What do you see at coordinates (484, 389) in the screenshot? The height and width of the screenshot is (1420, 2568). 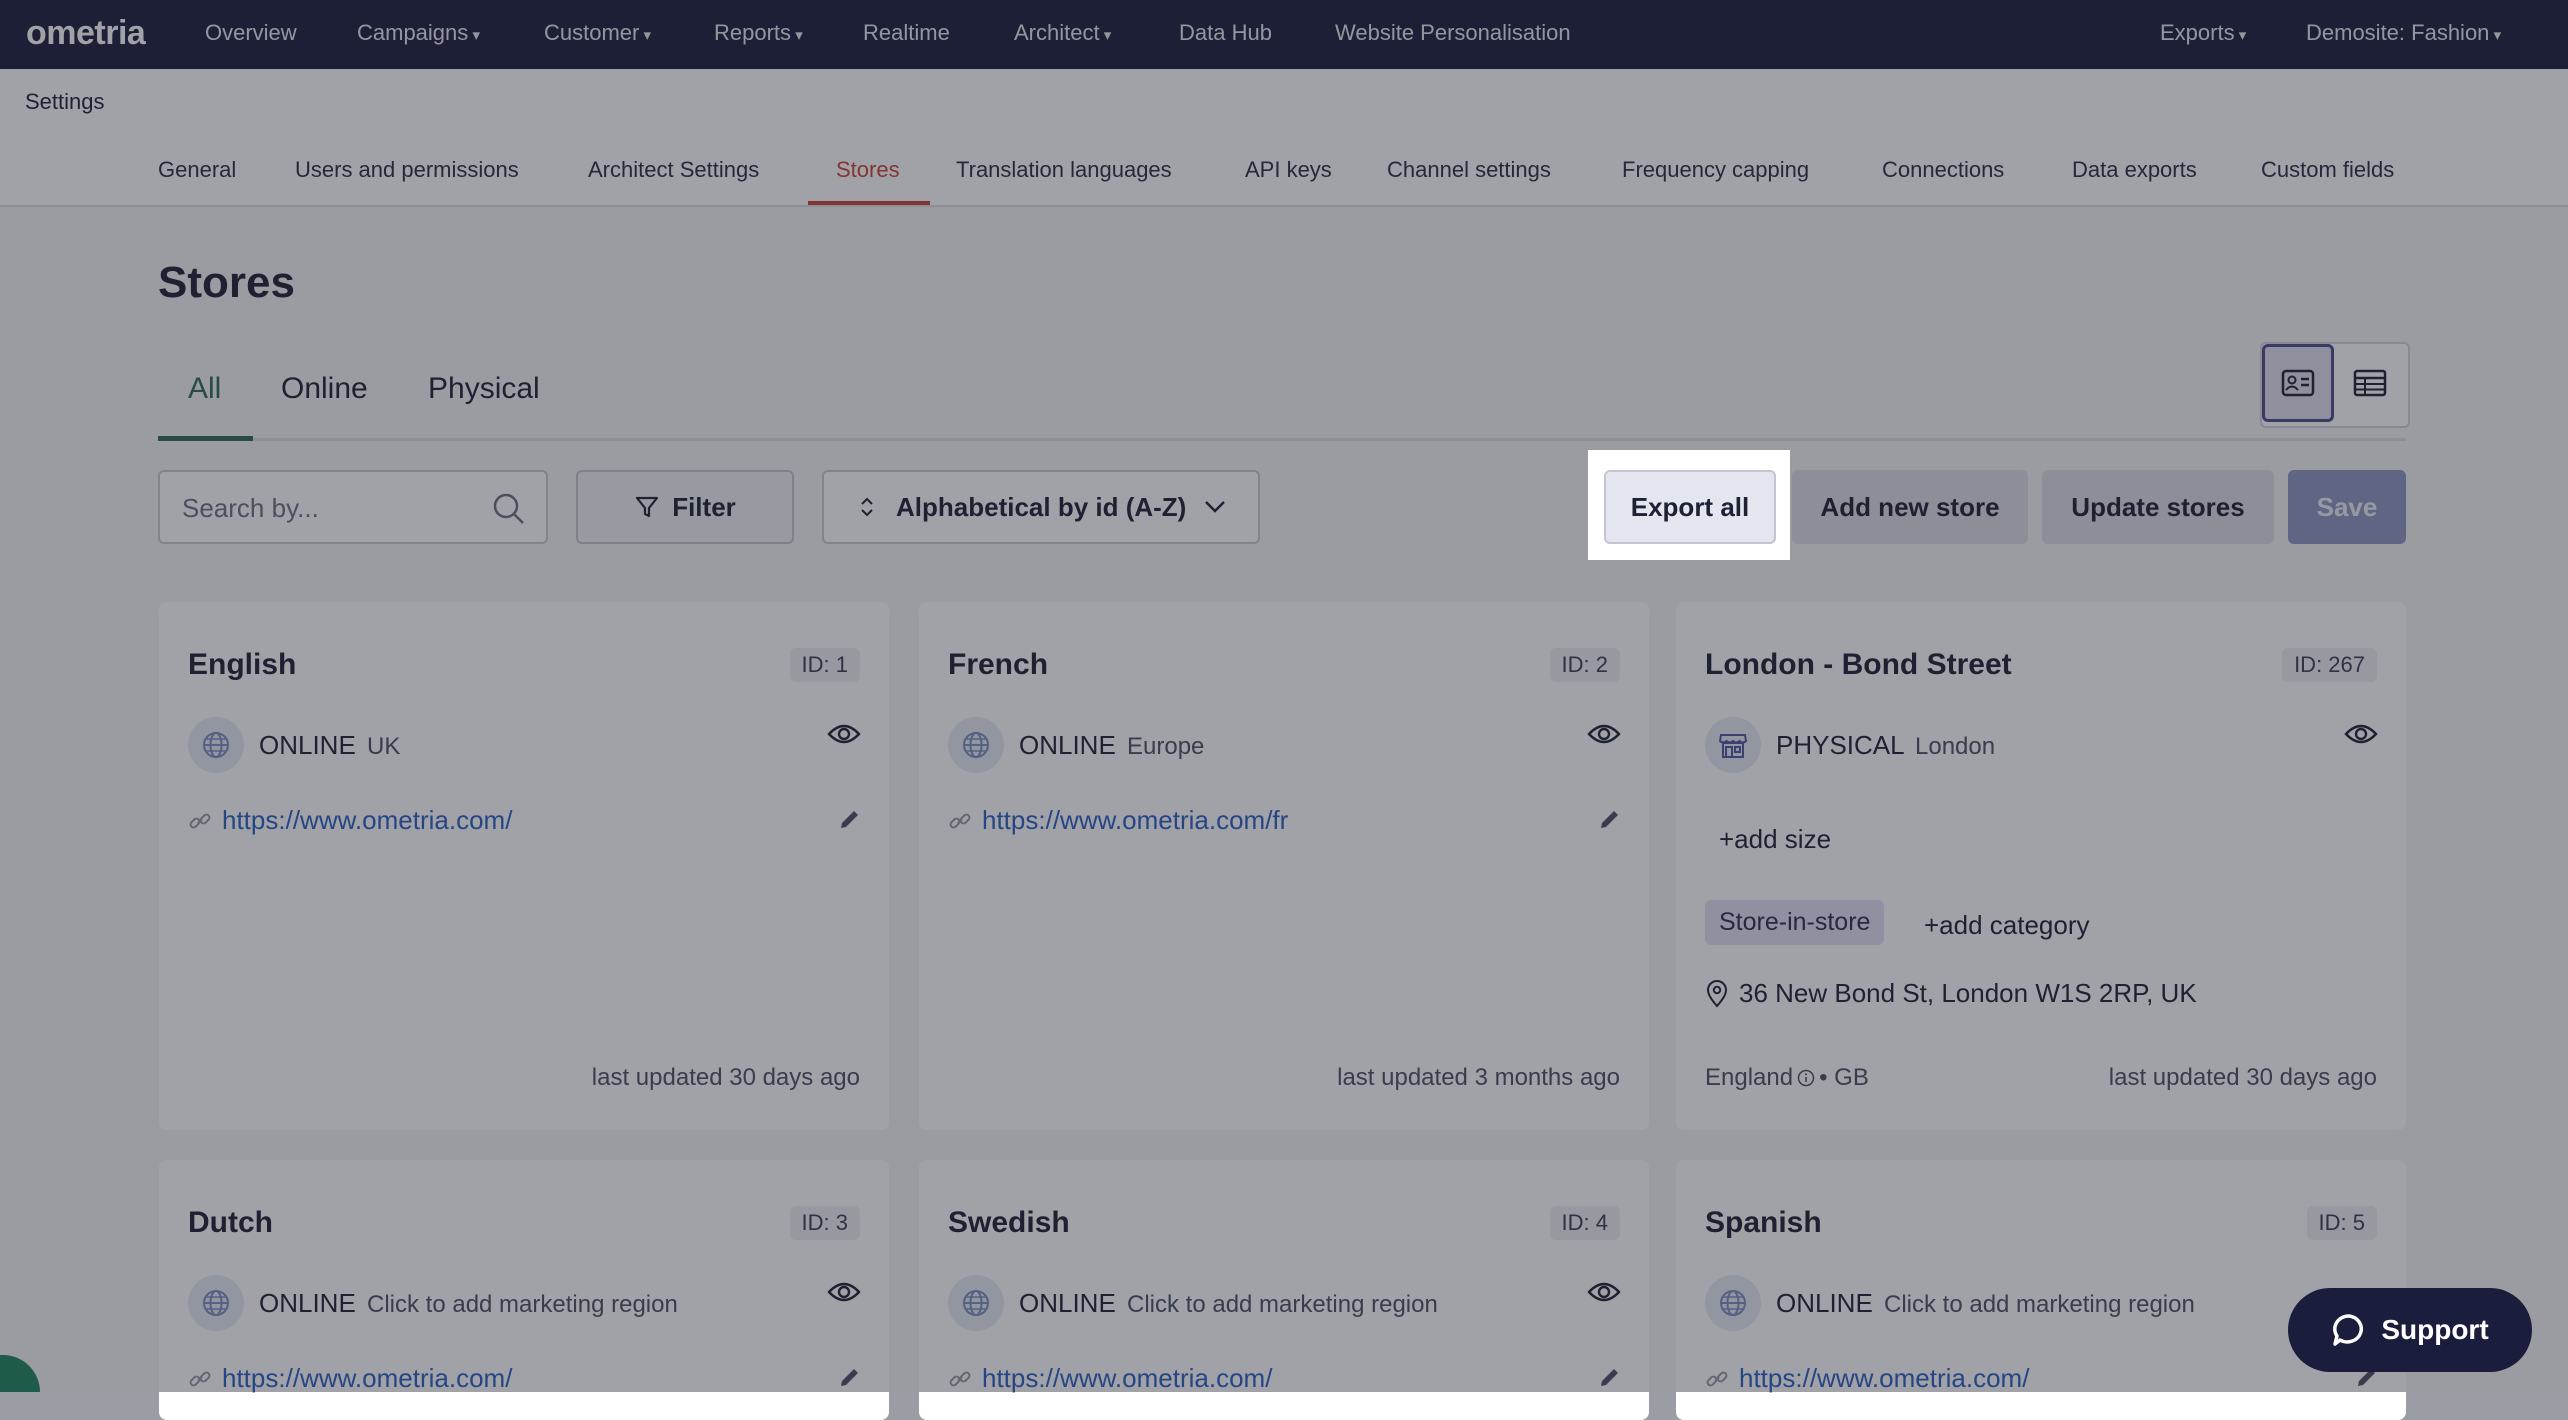 I see `store-tab-physical: Physical` at bounding box center [484, 389].